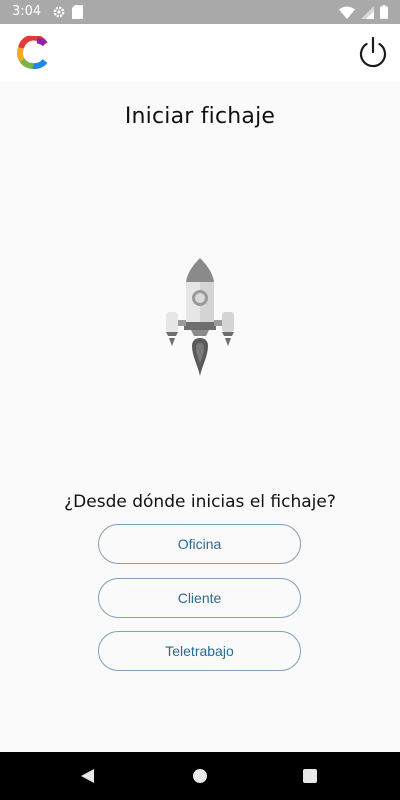  I want to click on status-right-icons, so click(363, 12).